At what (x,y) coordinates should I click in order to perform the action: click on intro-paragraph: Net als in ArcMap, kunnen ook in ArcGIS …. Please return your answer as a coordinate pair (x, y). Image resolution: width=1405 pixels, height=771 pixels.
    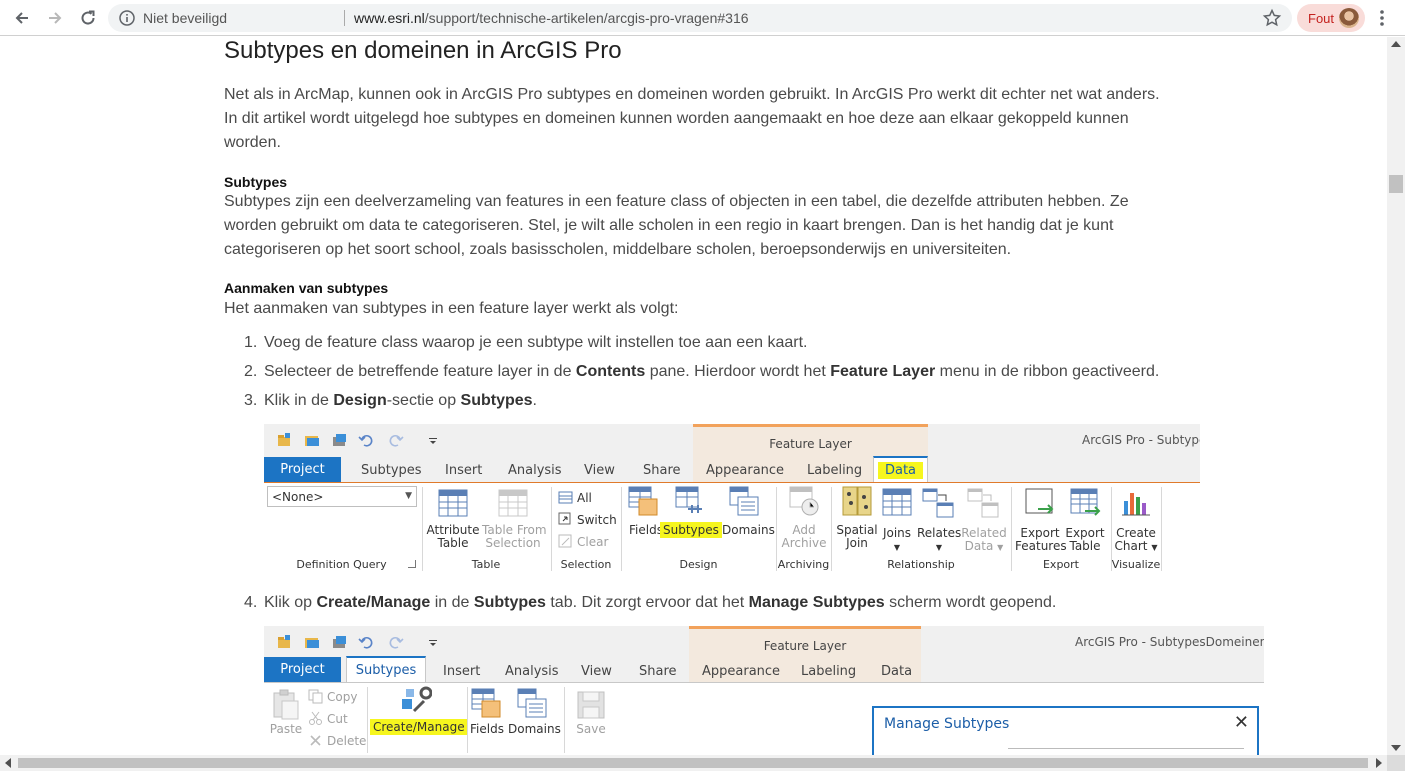
    Looking at the image, I should click on (692, 118).